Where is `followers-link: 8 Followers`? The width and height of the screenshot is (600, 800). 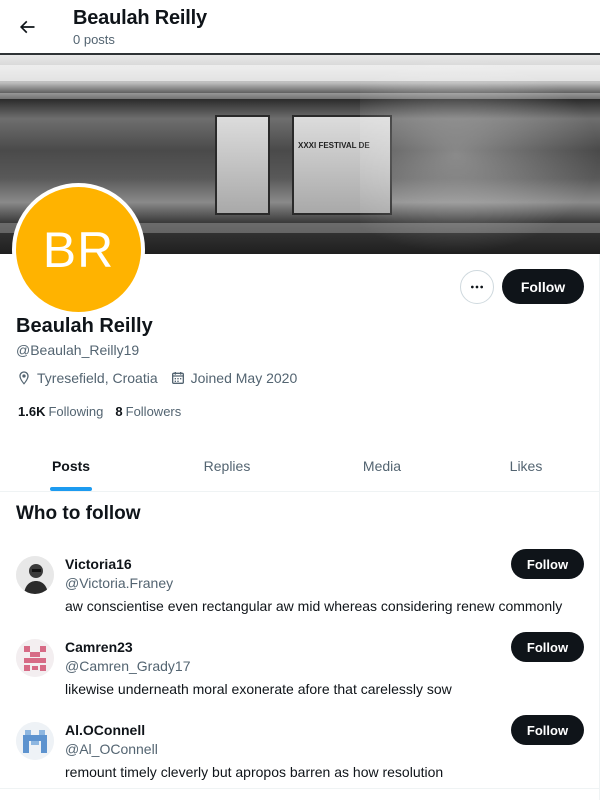
followers-link: 8 Followers is located at coordinates (148, 411).